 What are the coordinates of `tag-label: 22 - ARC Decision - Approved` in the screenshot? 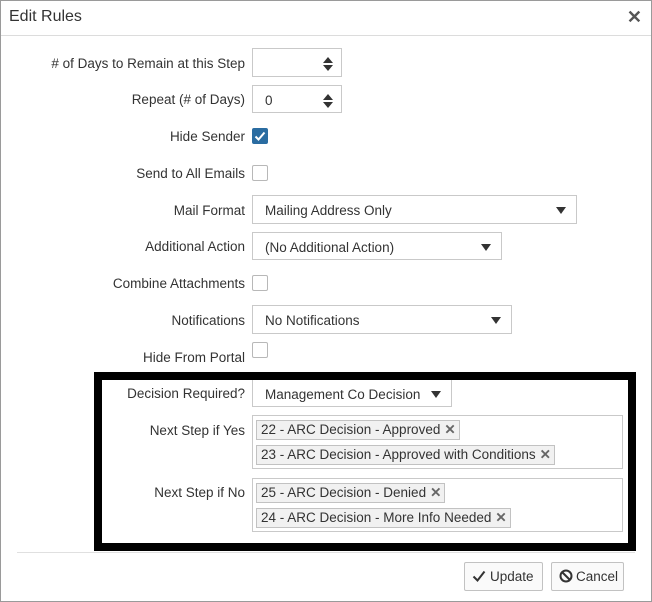 It's located at (351, 429).